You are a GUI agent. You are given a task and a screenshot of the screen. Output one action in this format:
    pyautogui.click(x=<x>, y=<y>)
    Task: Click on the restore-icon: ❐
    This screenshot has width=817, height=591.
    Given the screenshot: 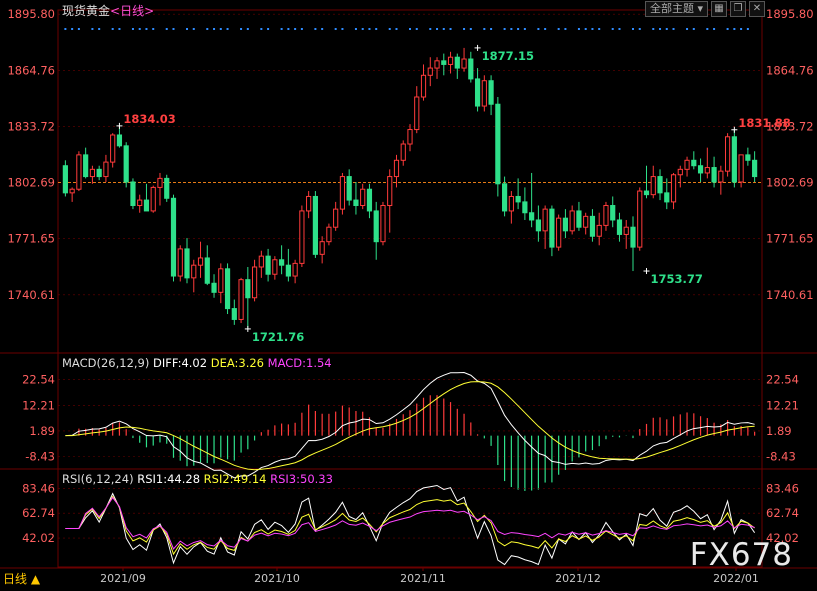 What is the action you would take?
    pyautogui.click(x=738, y=9)
    